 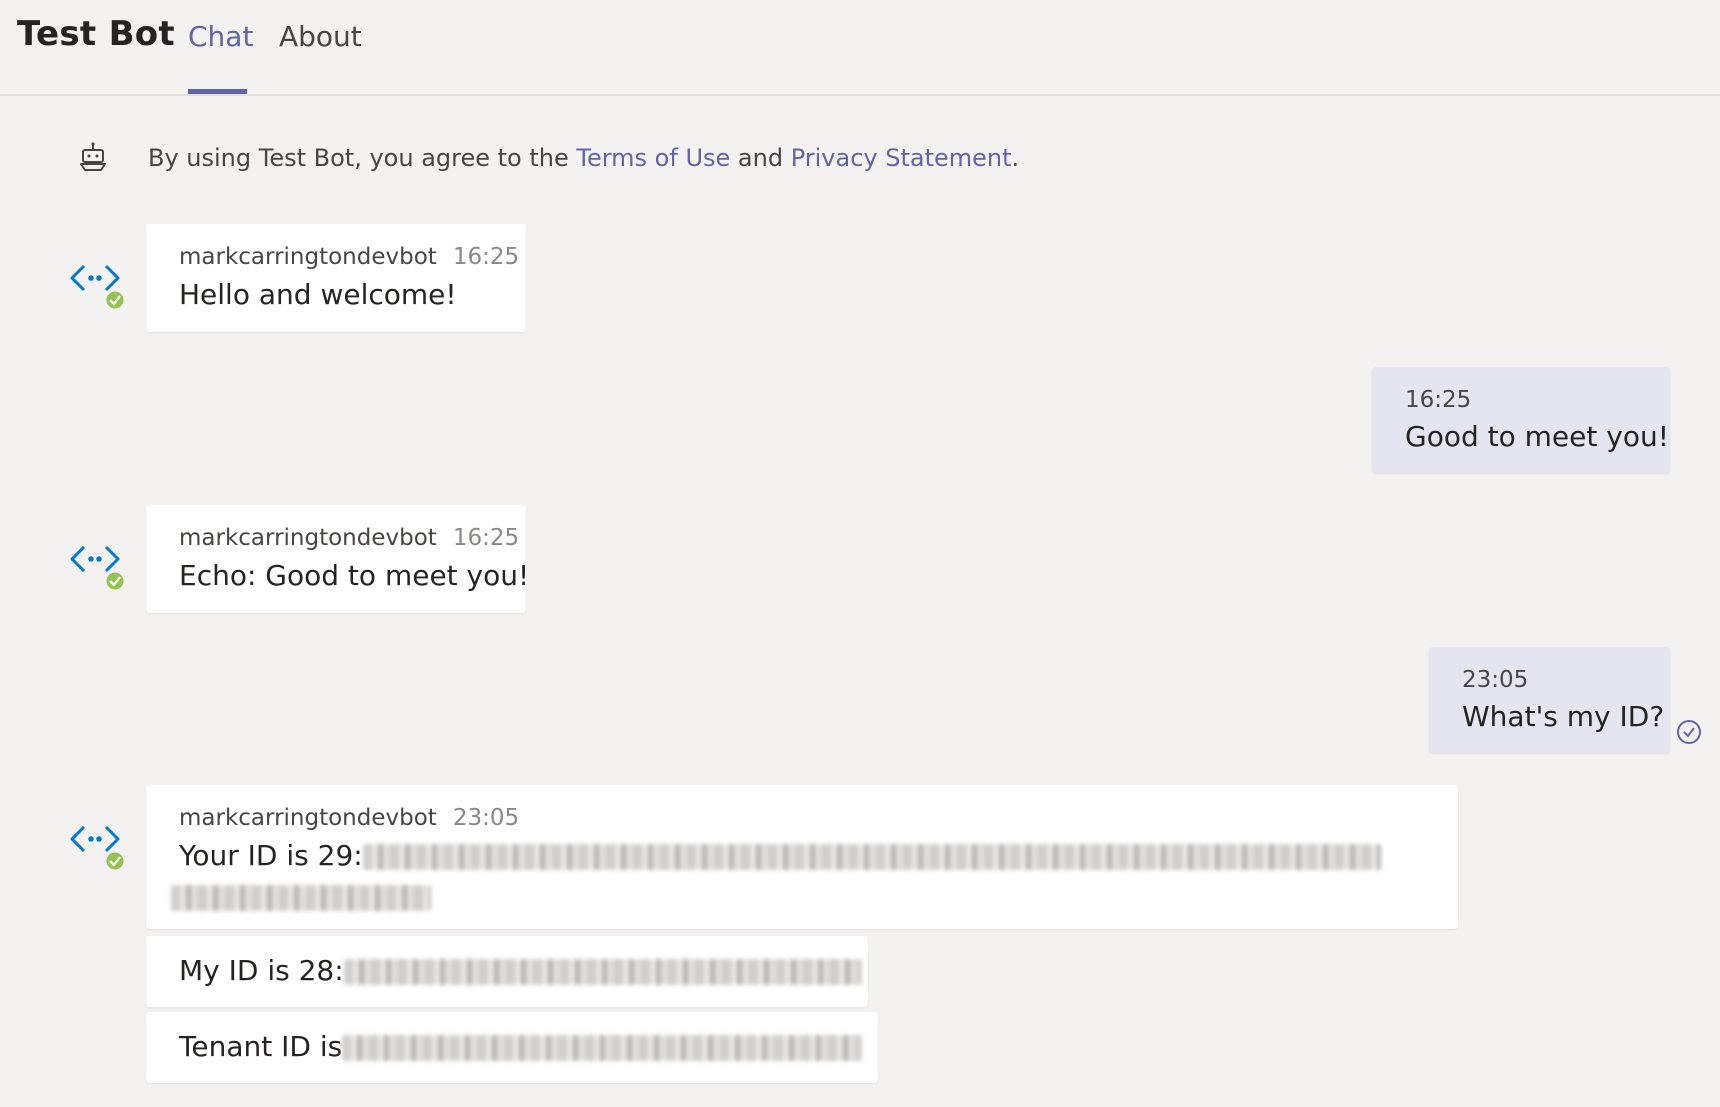 What do you see at coordinates (1537, 436) in the screenshot?
I see `message-text: Good to meet you!` at bounding box center [1537, 436].